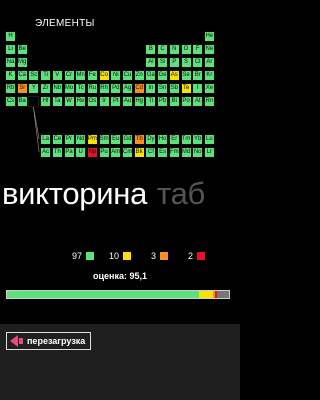  I want to click on reset-label: перезагрузка, so click(56, 341).